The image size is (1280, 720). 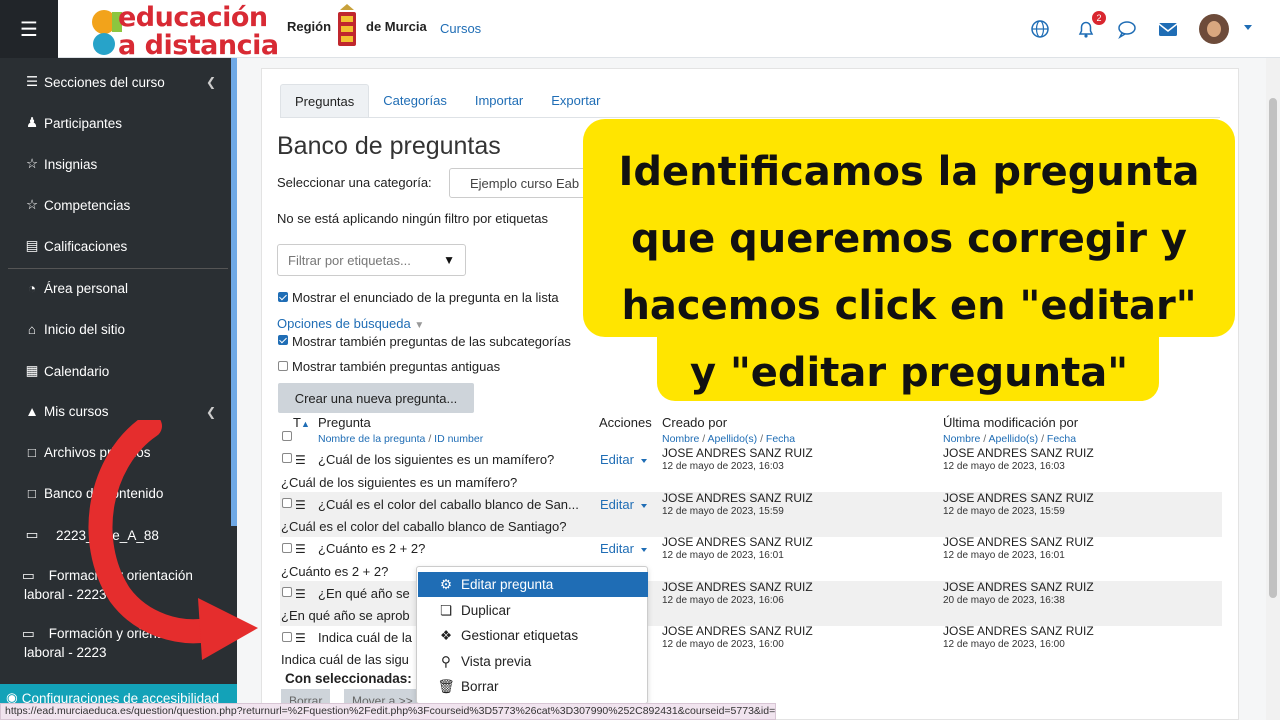 What do you see at coordinates (446, 686) in the screenshot?
I see `trash-icon: 🗑` at bounding box center [446, 686].